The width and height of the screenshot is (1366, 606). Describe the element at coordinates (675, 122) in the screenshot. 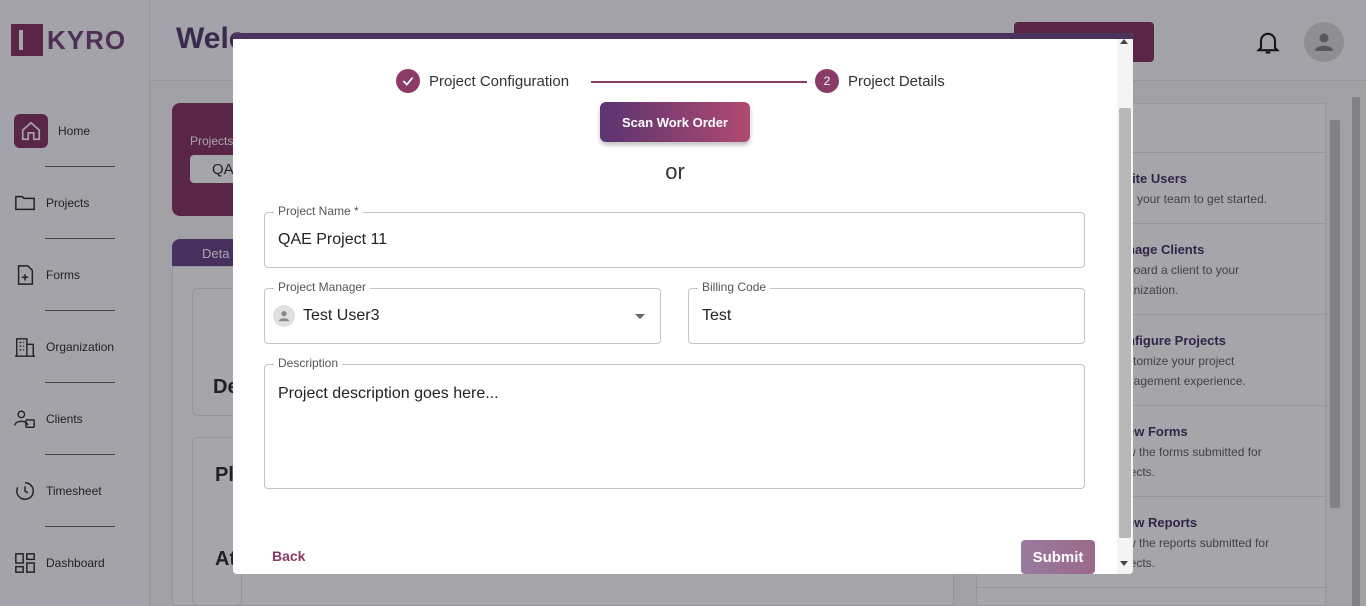

I see `scan-work-order-button: Scan Work Order` at that location.